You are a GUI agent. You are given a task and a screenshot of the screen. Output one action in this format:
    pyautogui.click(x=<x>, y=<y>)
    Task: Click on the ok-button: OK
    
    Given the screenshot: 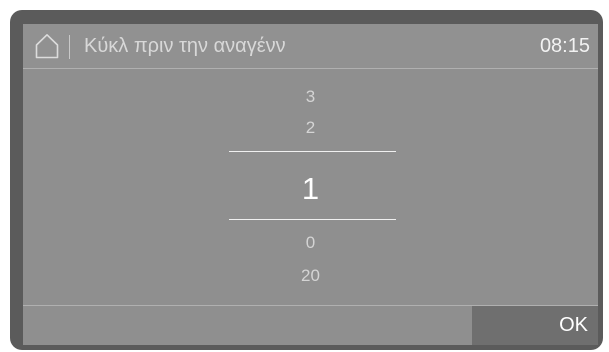 What is the action you would take?
    pyautogui.click(x=535, y=325)
    